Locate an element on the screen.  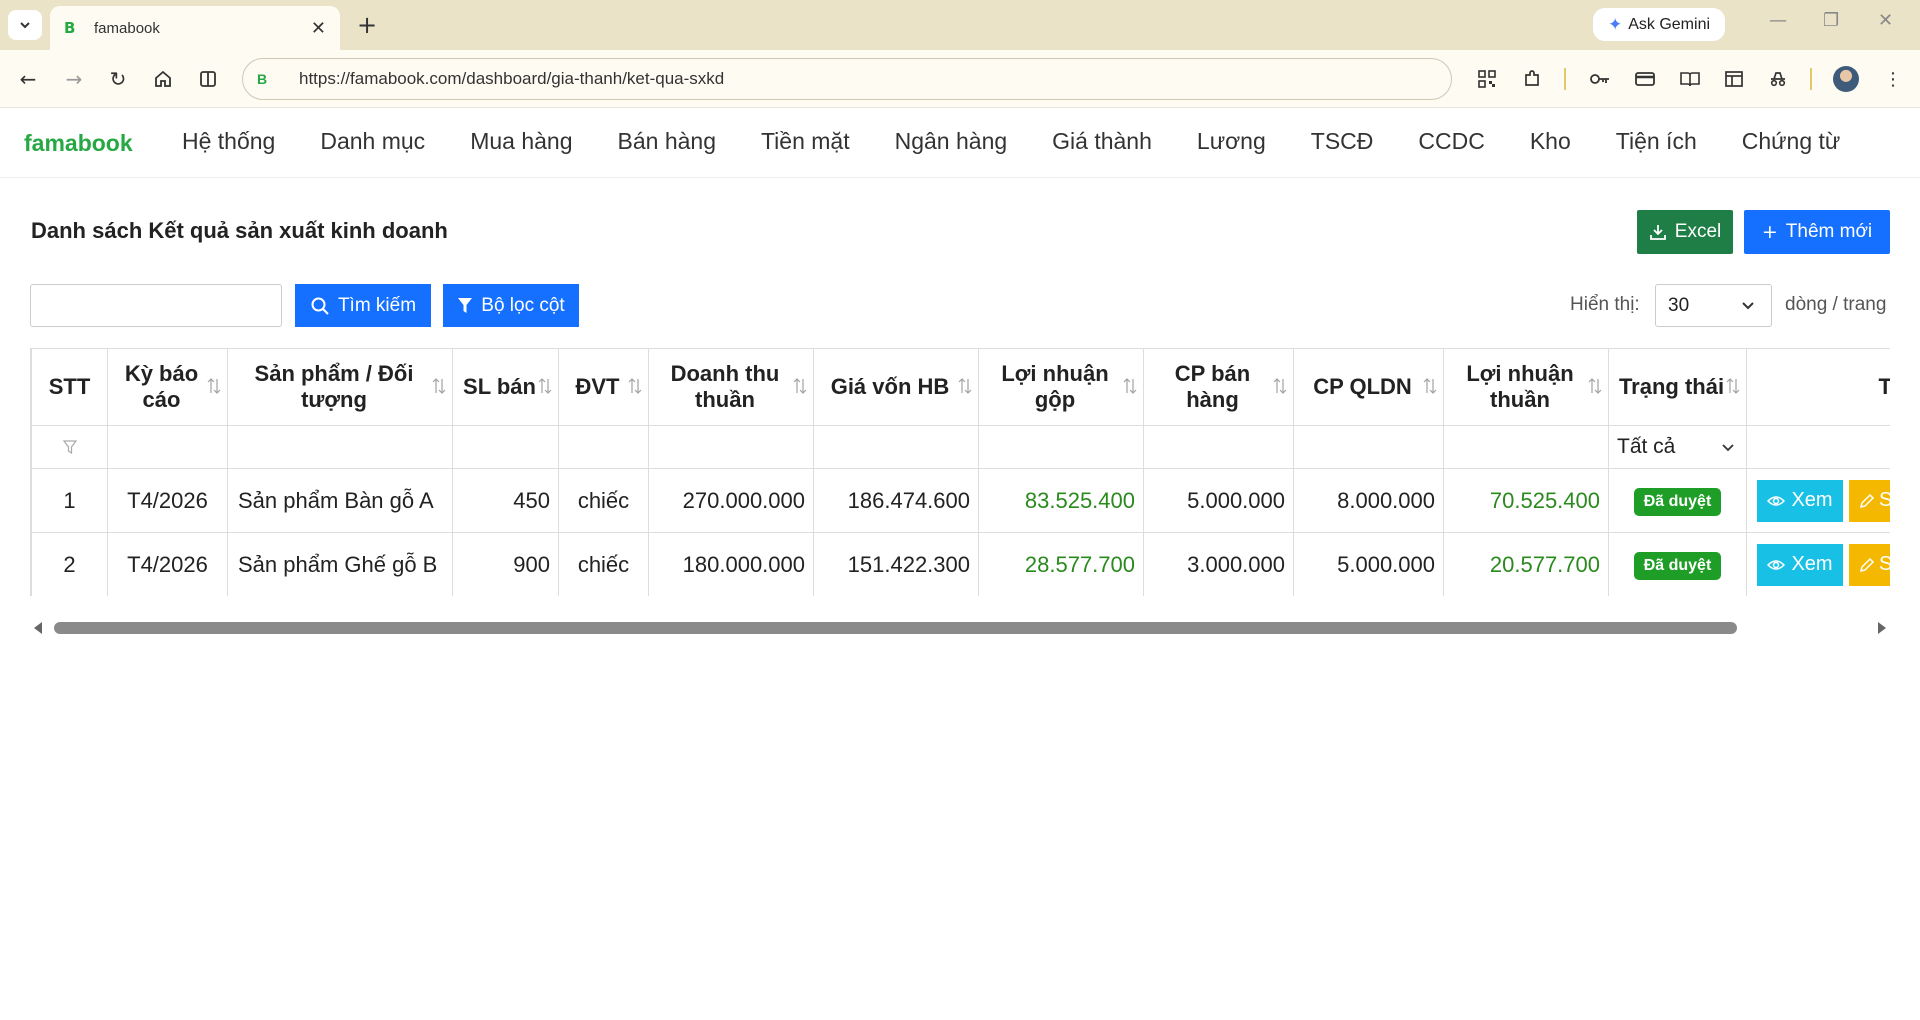
col-header-dvt: ĐVT is located at coordinates (603, 387).